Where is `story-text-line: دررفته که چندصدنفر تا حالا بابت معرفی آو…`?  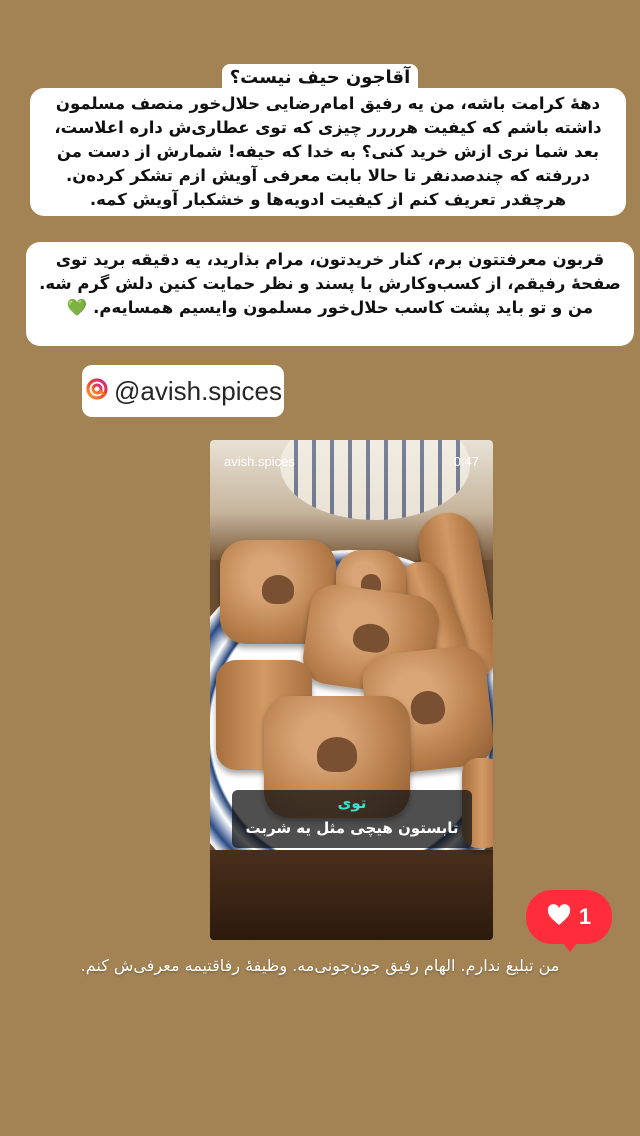 story-text-line: دررفته که چندصدنفر تا حالا بابت معرفی آو… is located at coordinates (328, 175).